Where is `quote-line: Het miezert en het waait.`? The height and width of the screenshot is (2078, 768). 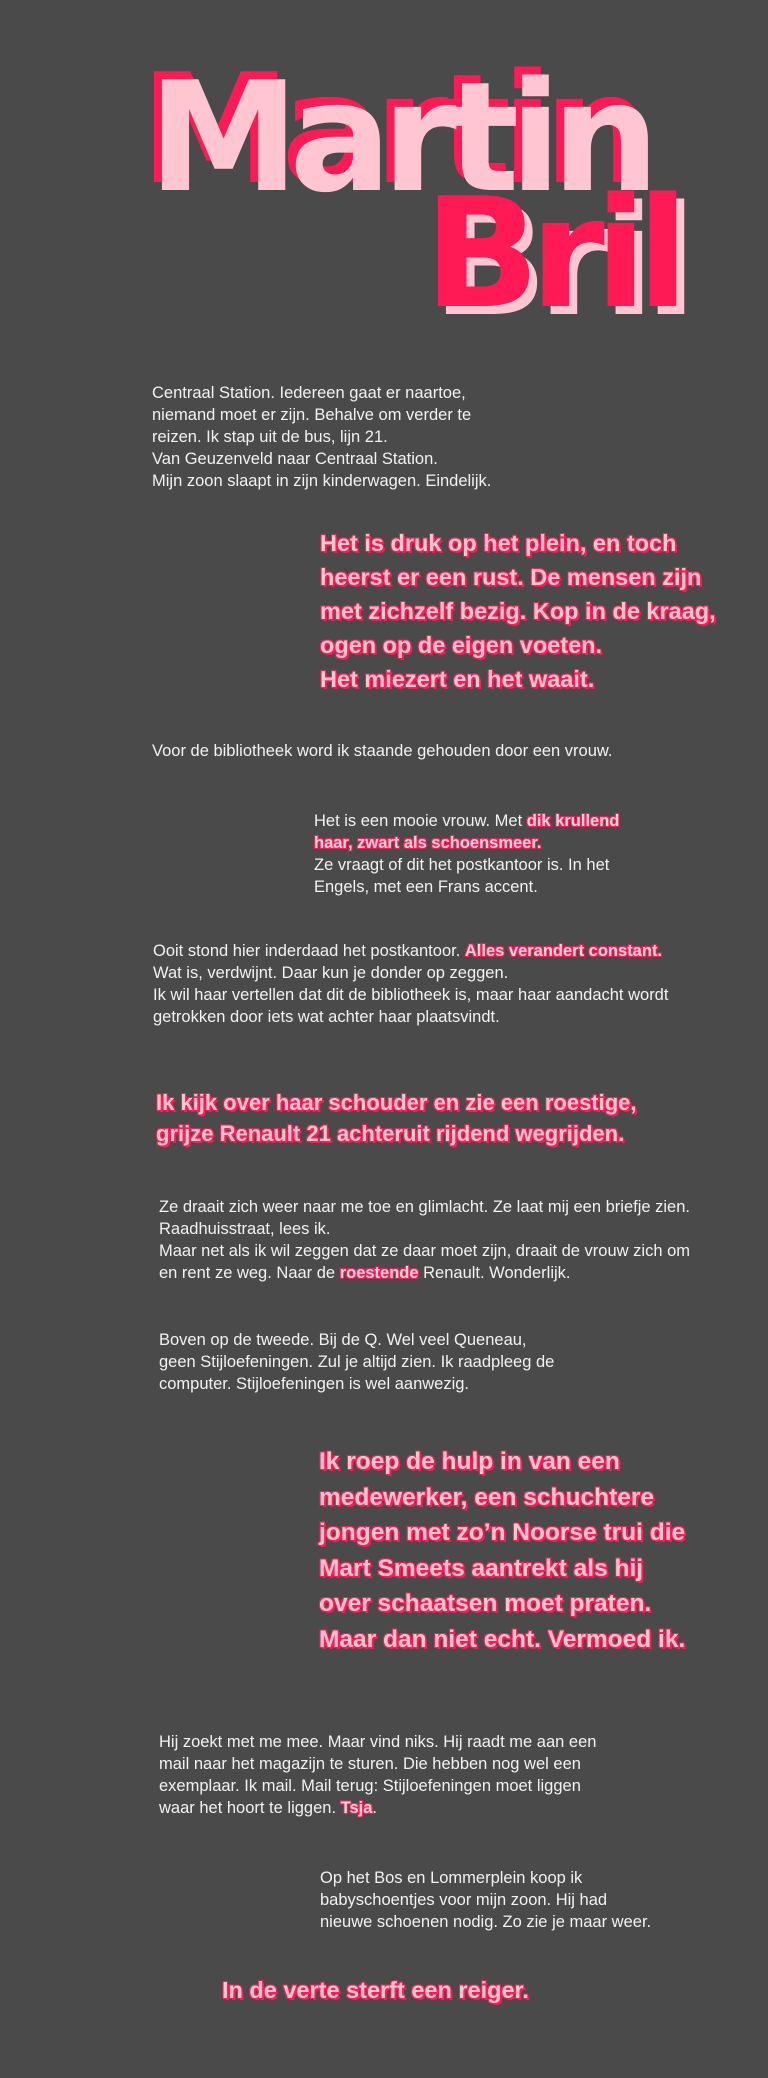
quote-line: Het miezert en het waait. is located at coordinates (457, 679).